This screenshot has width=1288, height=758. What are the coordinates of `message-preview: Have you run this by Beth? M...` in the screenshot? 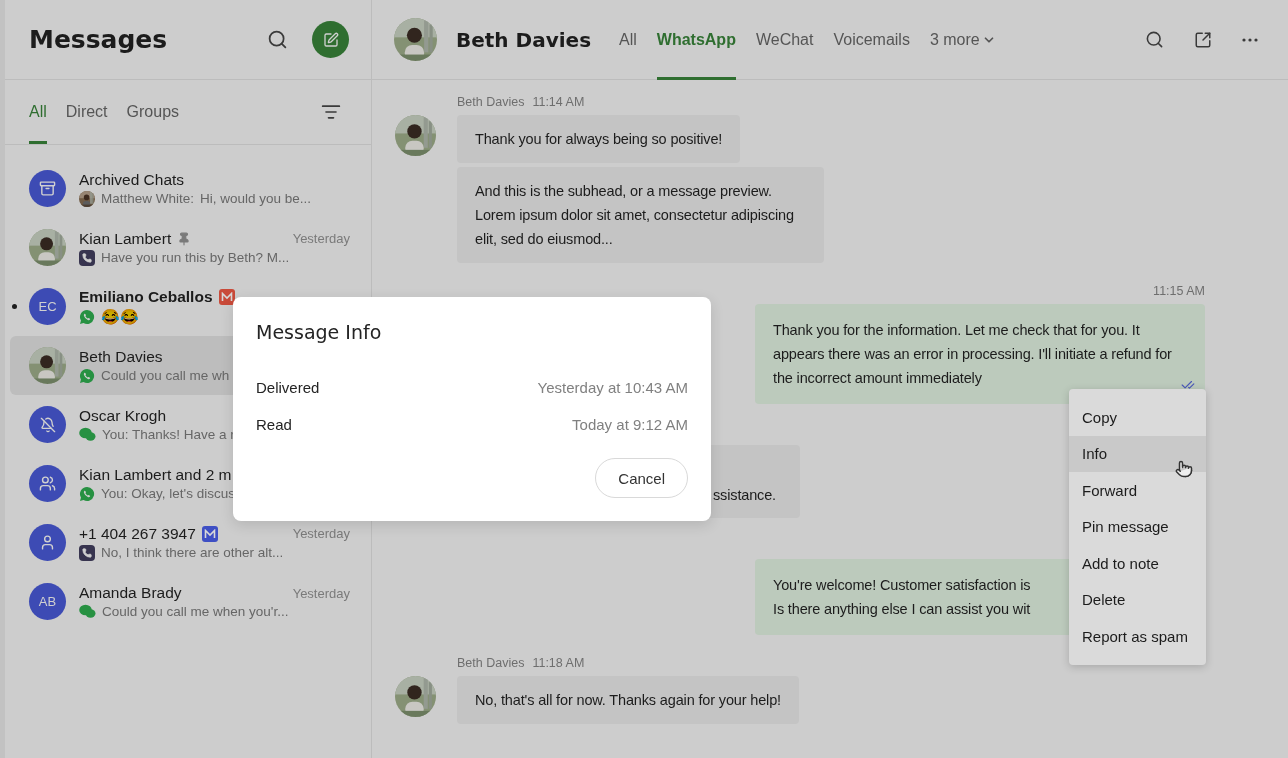 It's located at (195, 257).